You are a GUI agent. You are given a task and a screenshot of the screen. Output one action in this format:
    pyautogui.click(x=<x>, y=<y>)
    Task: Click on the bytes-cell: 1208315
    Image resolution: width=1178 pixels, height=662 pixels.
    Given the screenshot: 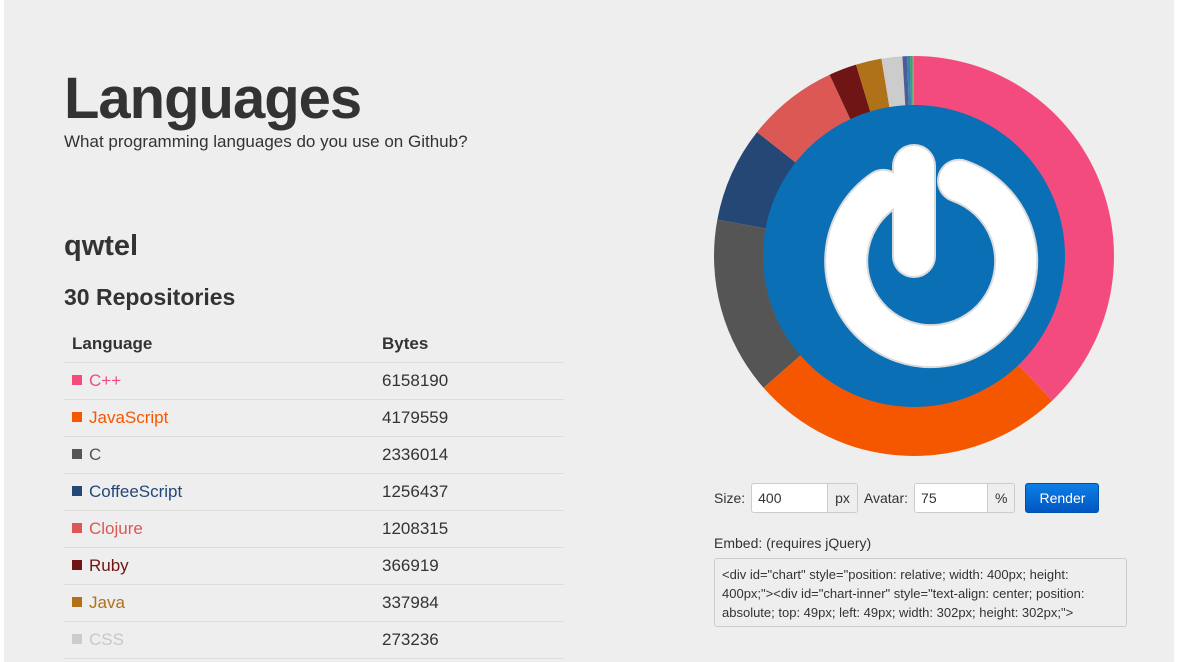 What is the action you would take?
    pyautogui.click(x=473, y=529)
    